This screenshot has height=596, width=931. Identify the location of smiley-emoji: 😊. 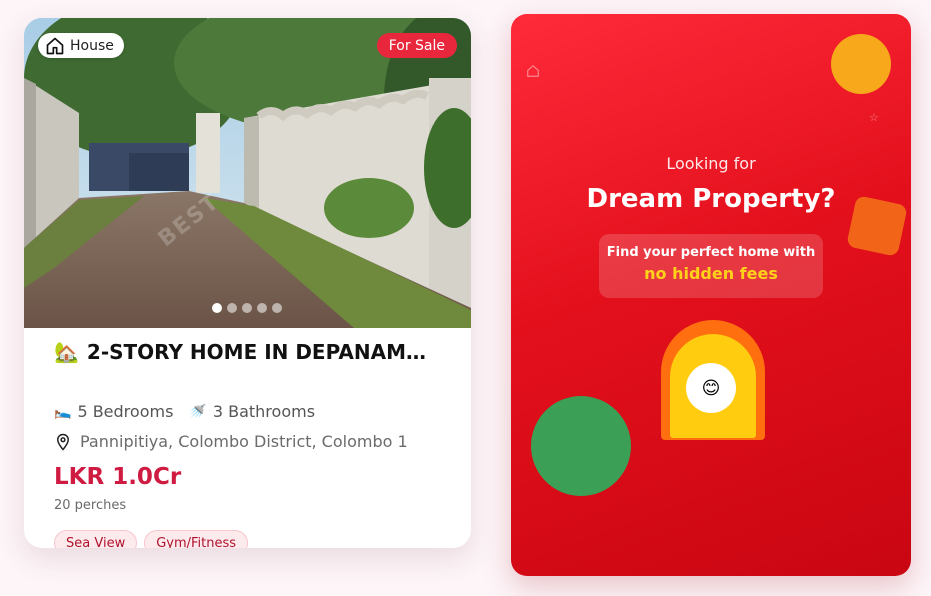
(711, 388).